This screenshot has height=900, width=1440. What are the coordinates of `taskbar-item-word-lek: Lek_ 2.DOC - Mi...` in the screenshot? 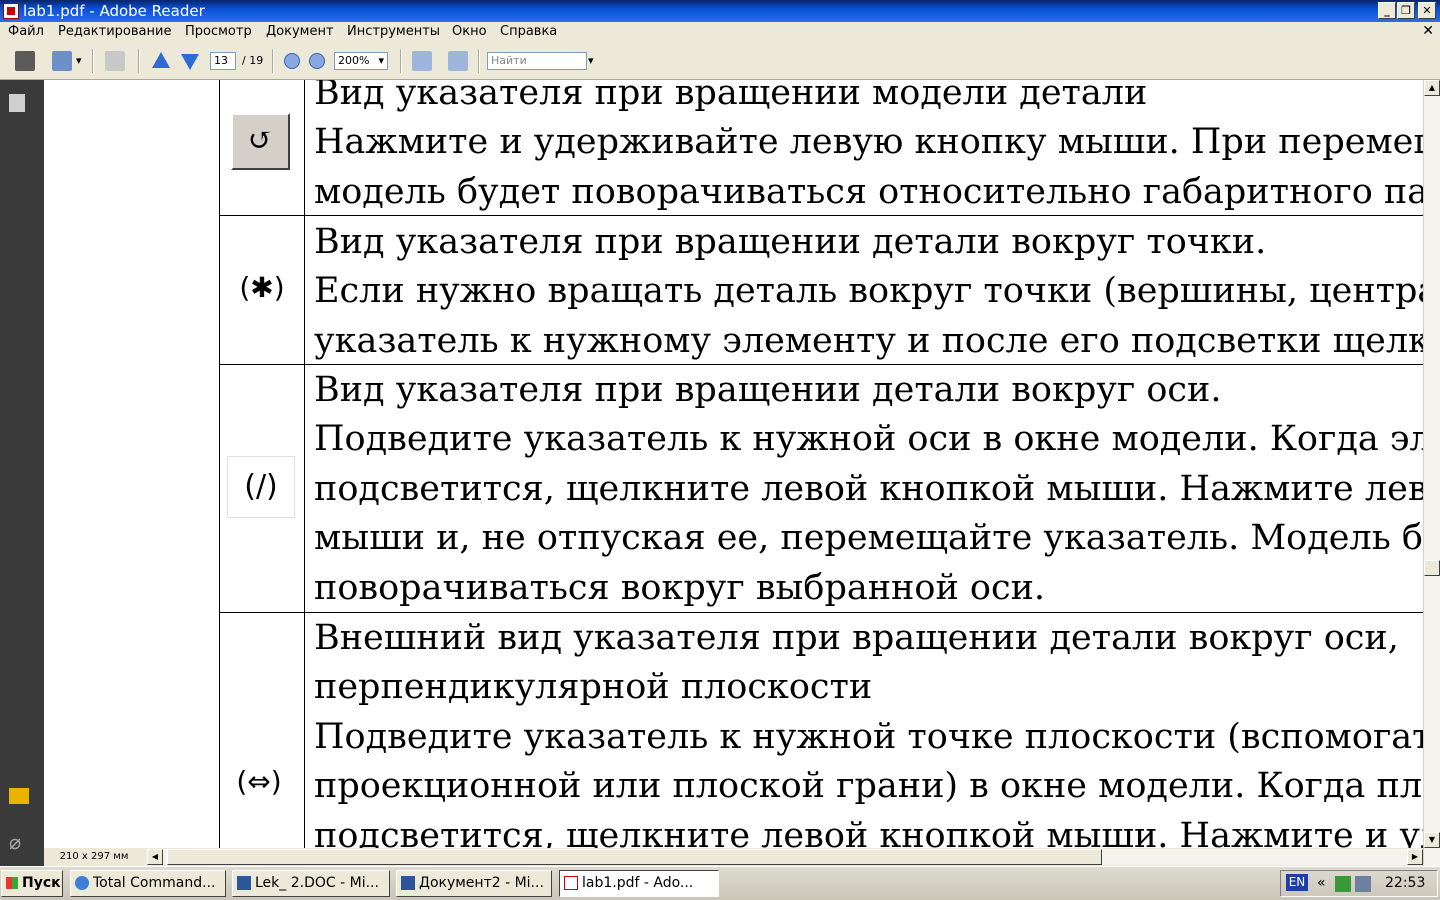 It's located at (311, 883).